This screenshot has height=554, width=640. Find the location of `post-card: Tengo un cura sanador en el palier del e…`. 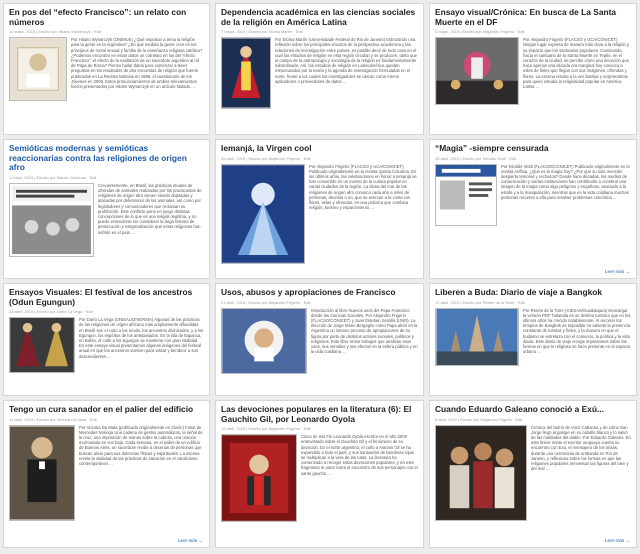

post-card: Tengo un cura sanador en el palier del e… is located at coordinates (106, 474).